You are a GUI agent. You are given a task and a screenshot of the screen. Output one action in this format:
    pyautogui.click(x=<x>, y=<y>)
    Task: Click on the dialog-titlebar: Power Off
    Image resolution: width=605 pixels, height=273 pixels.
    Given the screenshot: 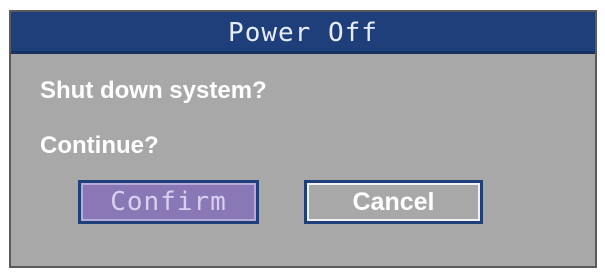 What is the action you would take?
    pyautogui.click(x=303, y=33)
    